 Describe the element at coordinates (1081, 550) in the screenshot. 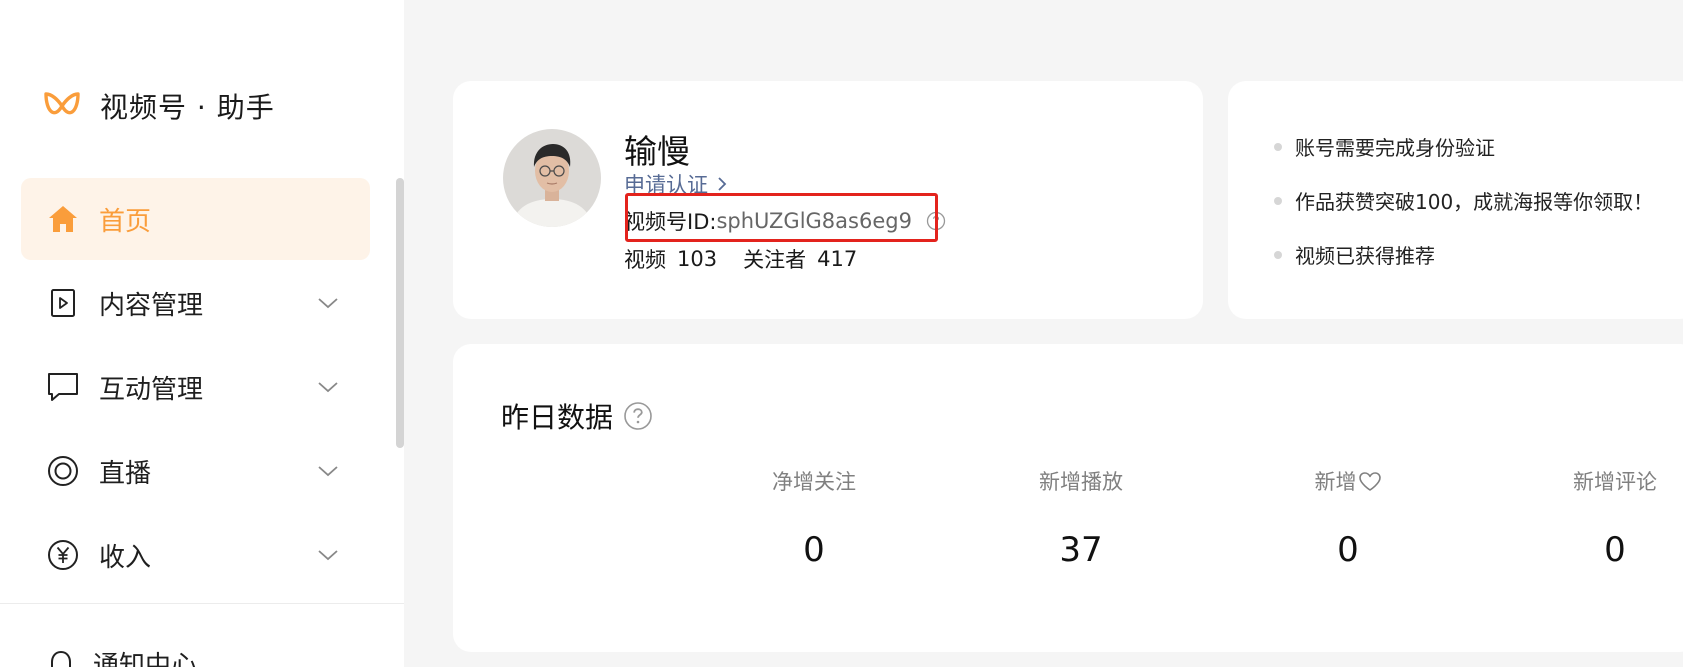

I see `metric-value: 37` at that location.